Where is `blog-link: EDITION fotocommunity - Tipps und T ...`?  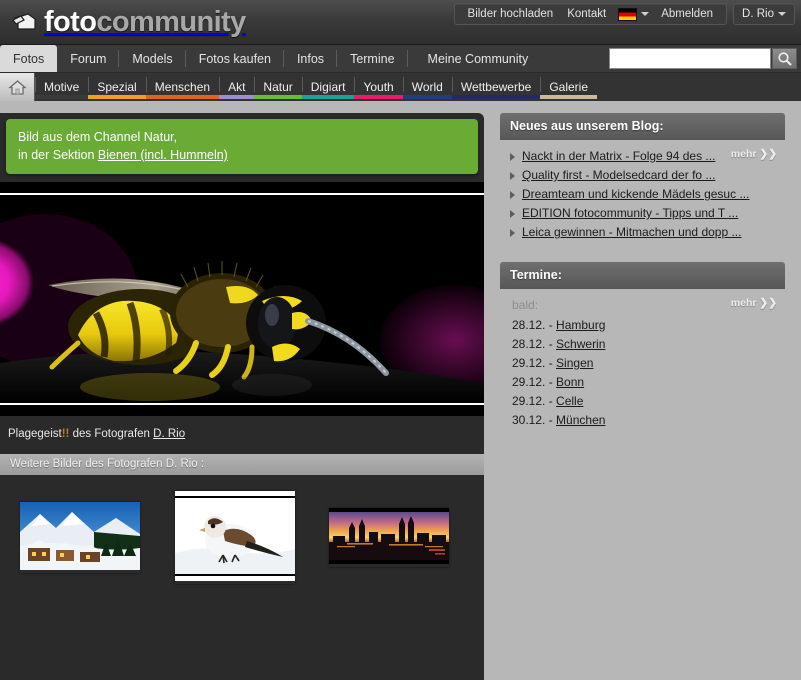 blog-link: EDITION fotocommunity - Tipps und T ... is located at coordinates (630, 213).